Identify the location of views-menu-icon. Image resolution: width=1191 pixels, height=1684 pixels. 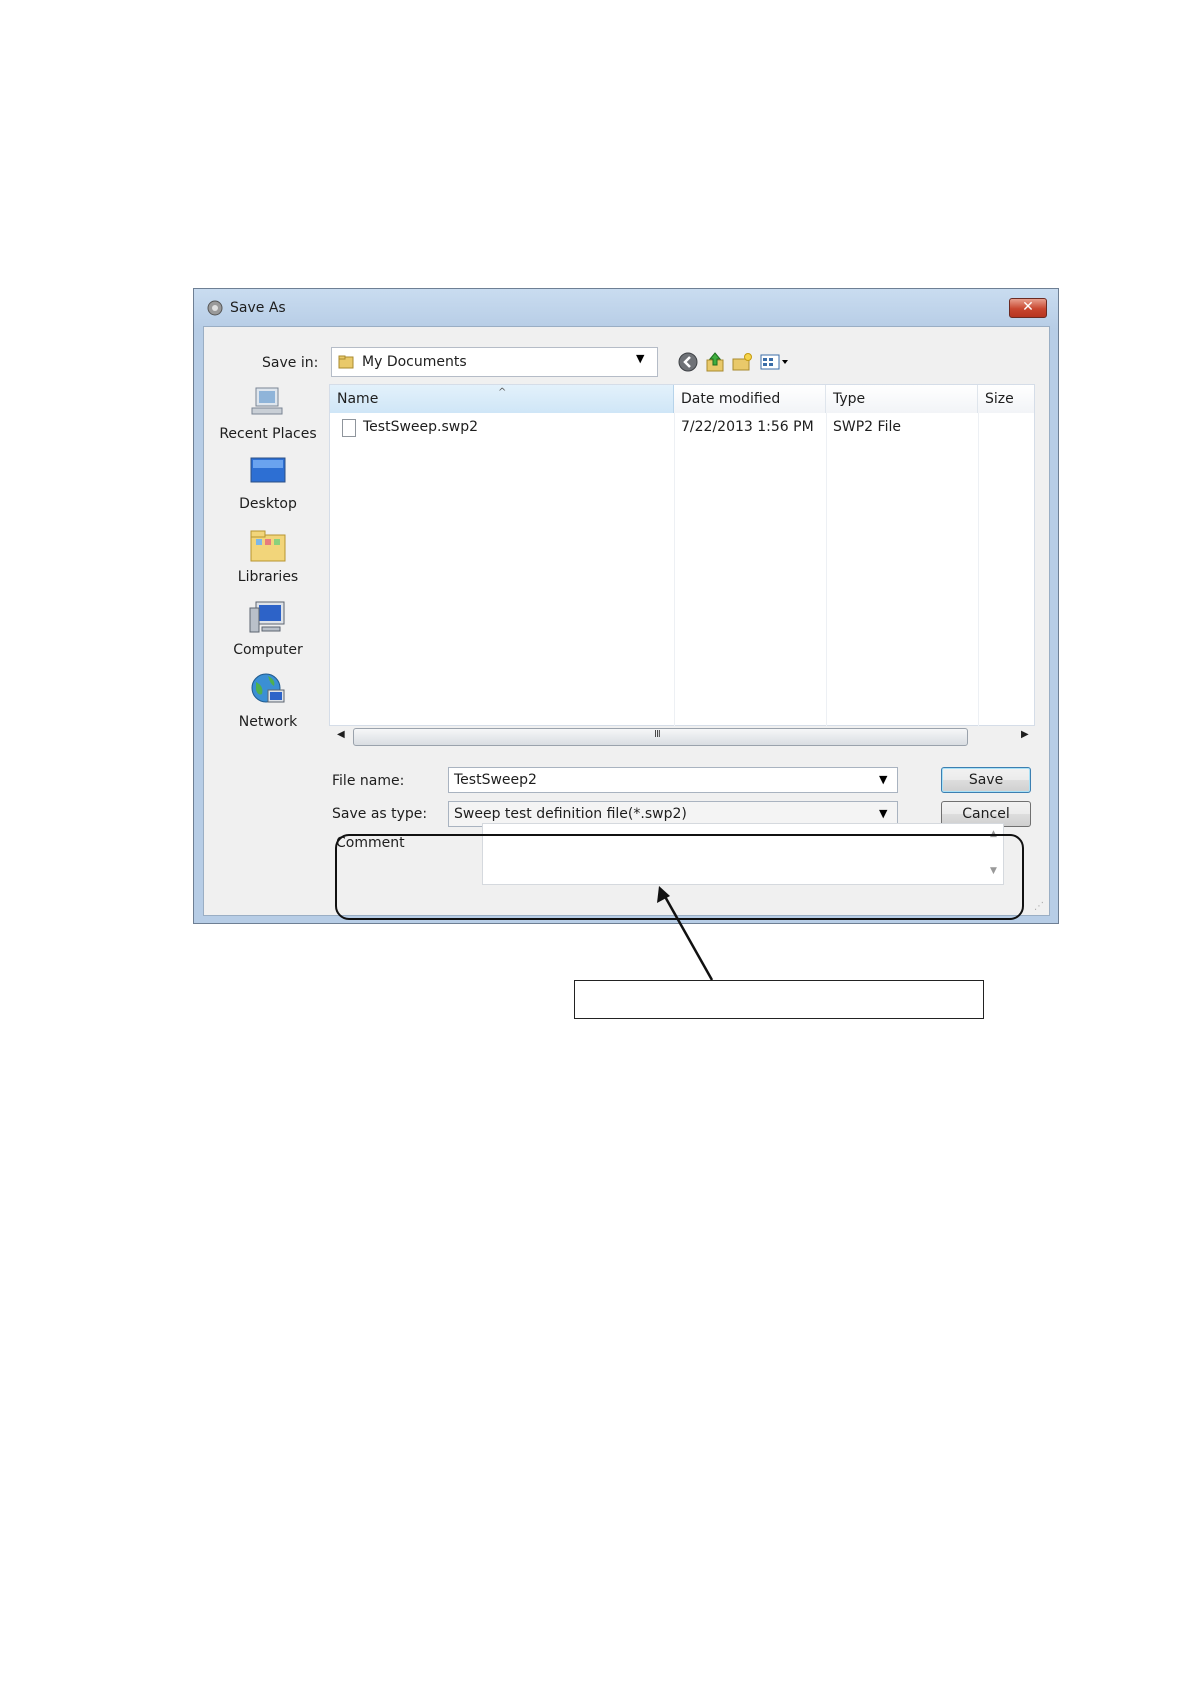
(775, 362).